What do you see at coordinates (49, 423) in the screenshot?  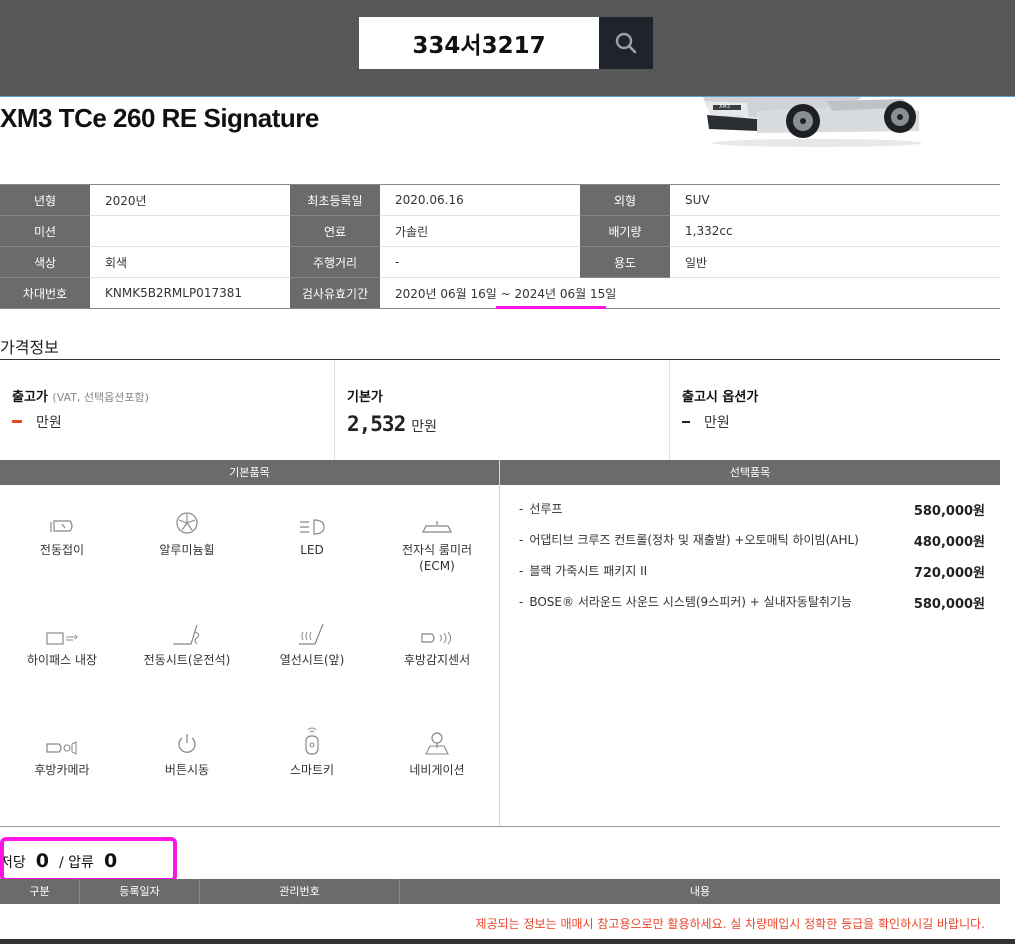 I see `release-price-unit: 만원` at bounding box center [49, 423].